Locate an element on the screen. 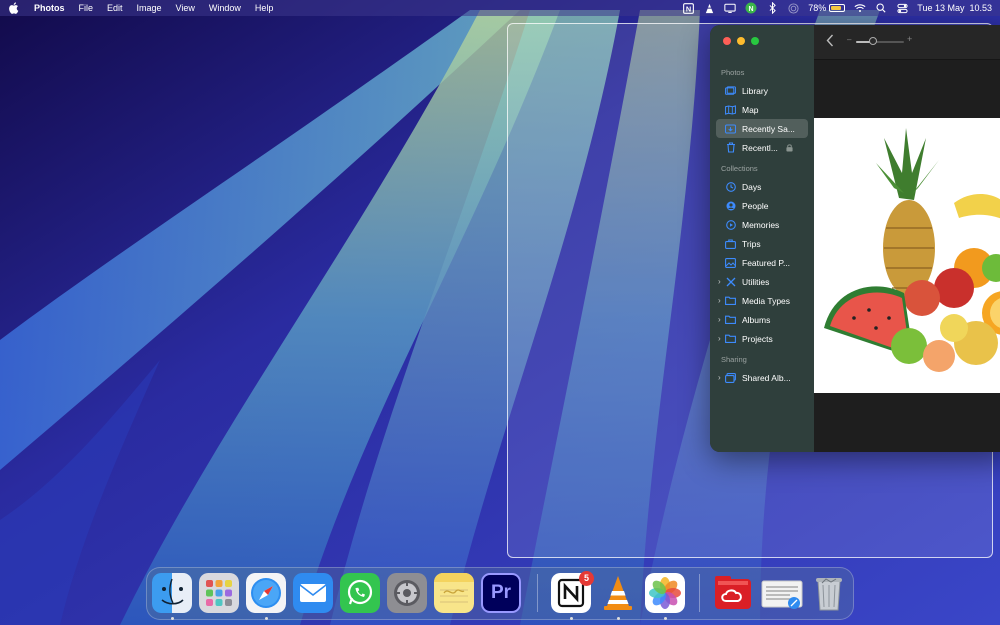  lock-icon is located at coordinates (789, 147).